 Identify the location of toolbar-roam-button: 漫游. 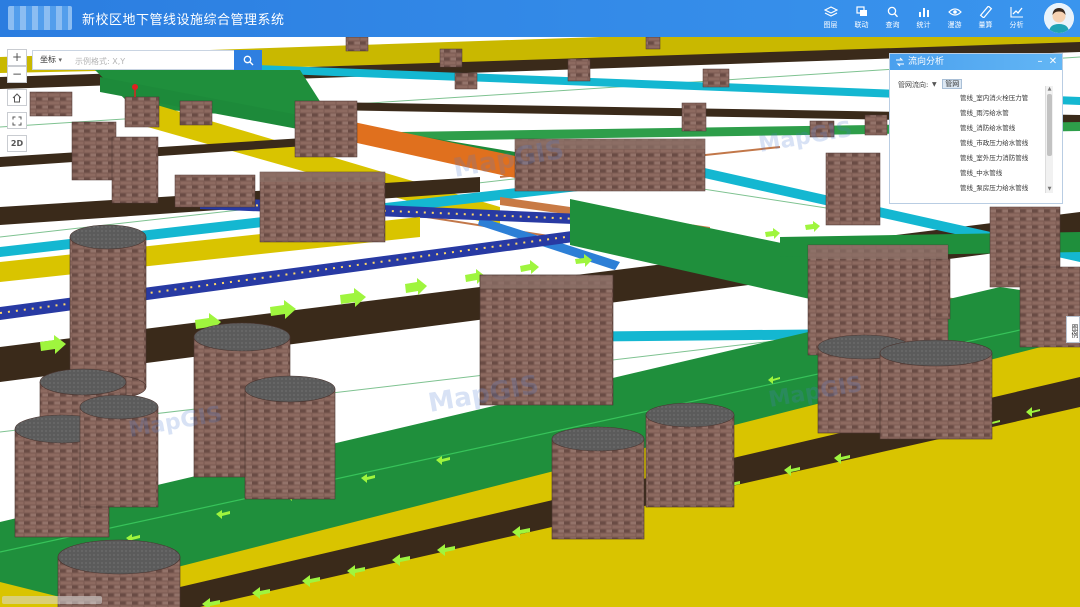
(954, 19).